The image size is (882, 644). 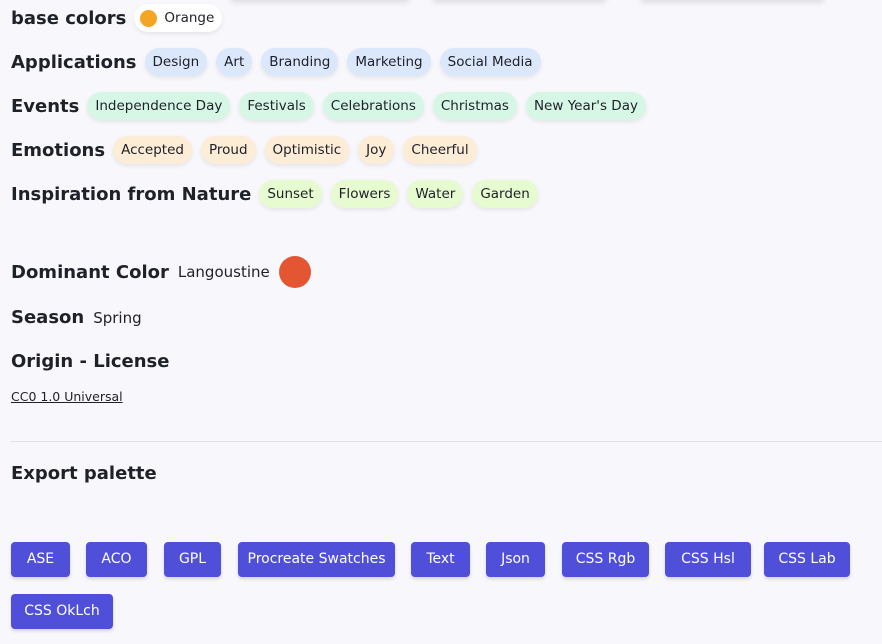 What do you see at coordinates (48, 317) in the screenshot?
I see `season-title: Season` at bounding box center [48, 317].